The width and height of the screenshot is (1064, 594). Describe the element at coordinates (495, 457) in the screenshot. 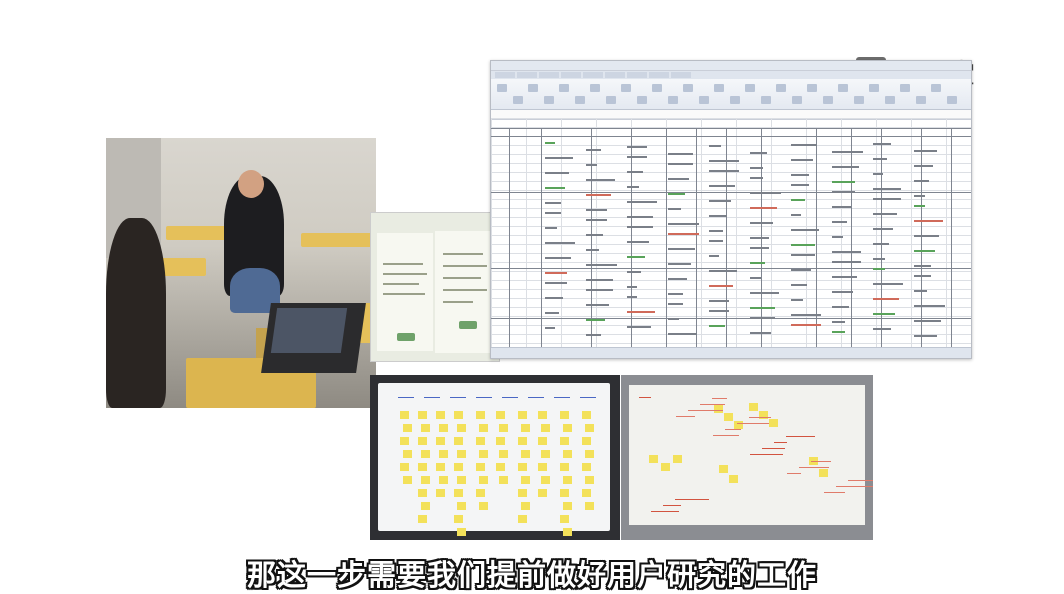

I see `photo-sticky-note-board` at that location.